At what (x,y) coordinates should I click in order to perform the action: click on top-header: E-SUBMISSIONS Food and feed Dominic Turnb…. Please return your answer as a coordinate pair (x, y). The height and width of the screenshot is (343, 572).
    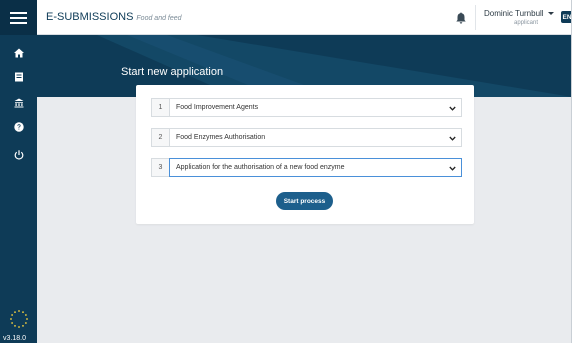
    Looking at the image, I should click on (304, 17).